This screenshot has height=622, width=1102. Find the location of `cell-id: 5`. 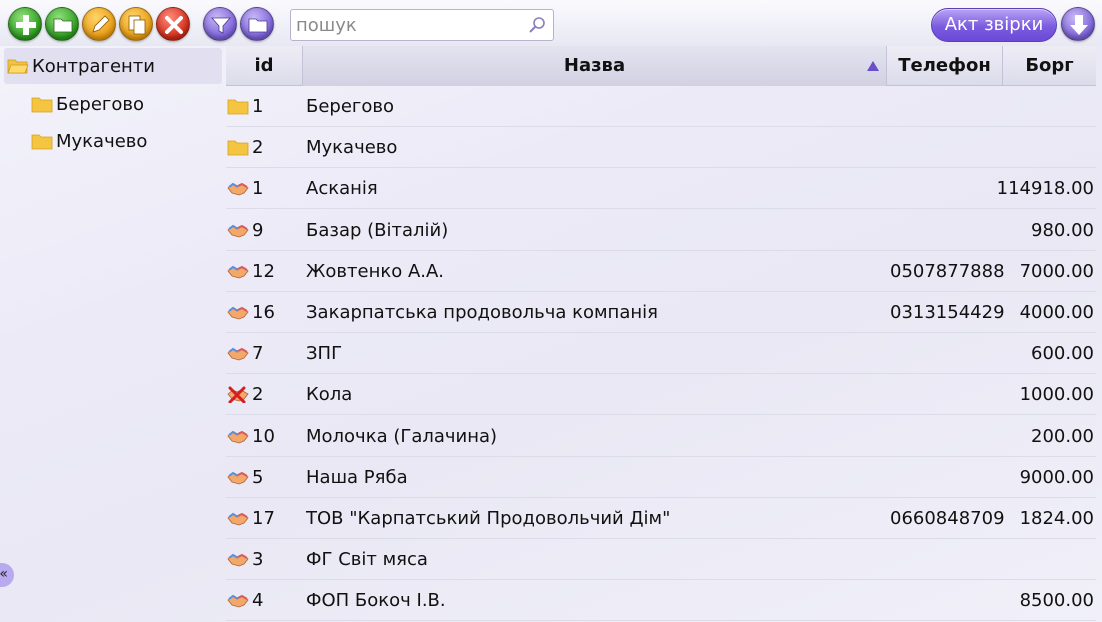

cell-id: 5 is located at coordinates (258, 477).